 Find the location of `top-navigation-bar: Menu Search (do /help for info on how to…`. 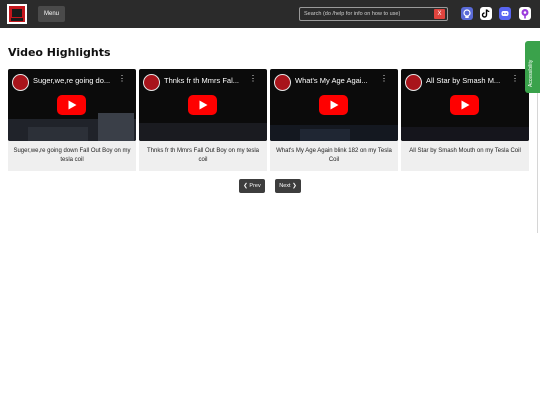

top-navigation-bar: Menu Search (do /help for info on how to… is located at coordinates (270, 14).